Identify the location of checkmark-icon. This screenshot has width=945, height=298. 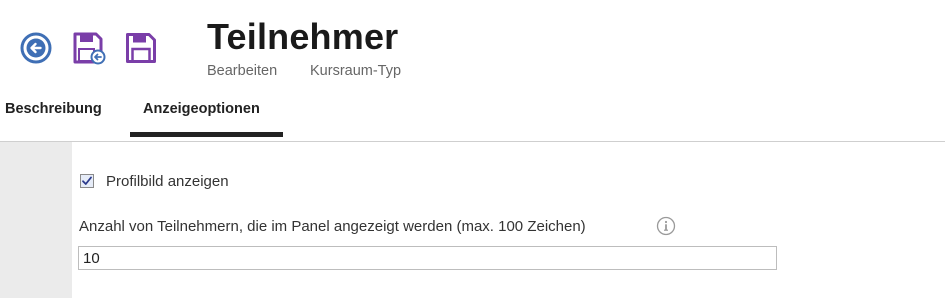
(87, 180).